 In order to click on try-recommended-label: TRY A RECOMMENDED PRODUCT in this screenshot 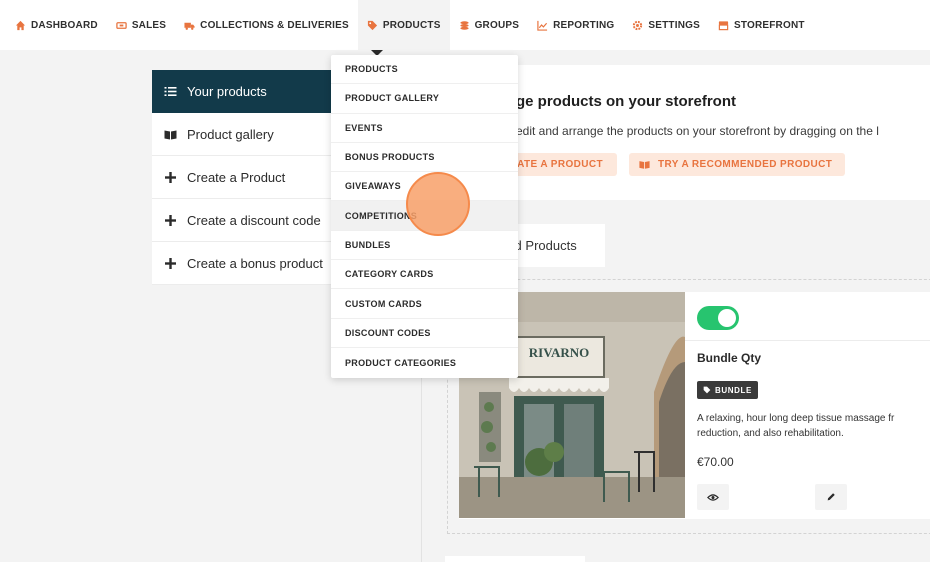, I will do `click(745, 164)`.